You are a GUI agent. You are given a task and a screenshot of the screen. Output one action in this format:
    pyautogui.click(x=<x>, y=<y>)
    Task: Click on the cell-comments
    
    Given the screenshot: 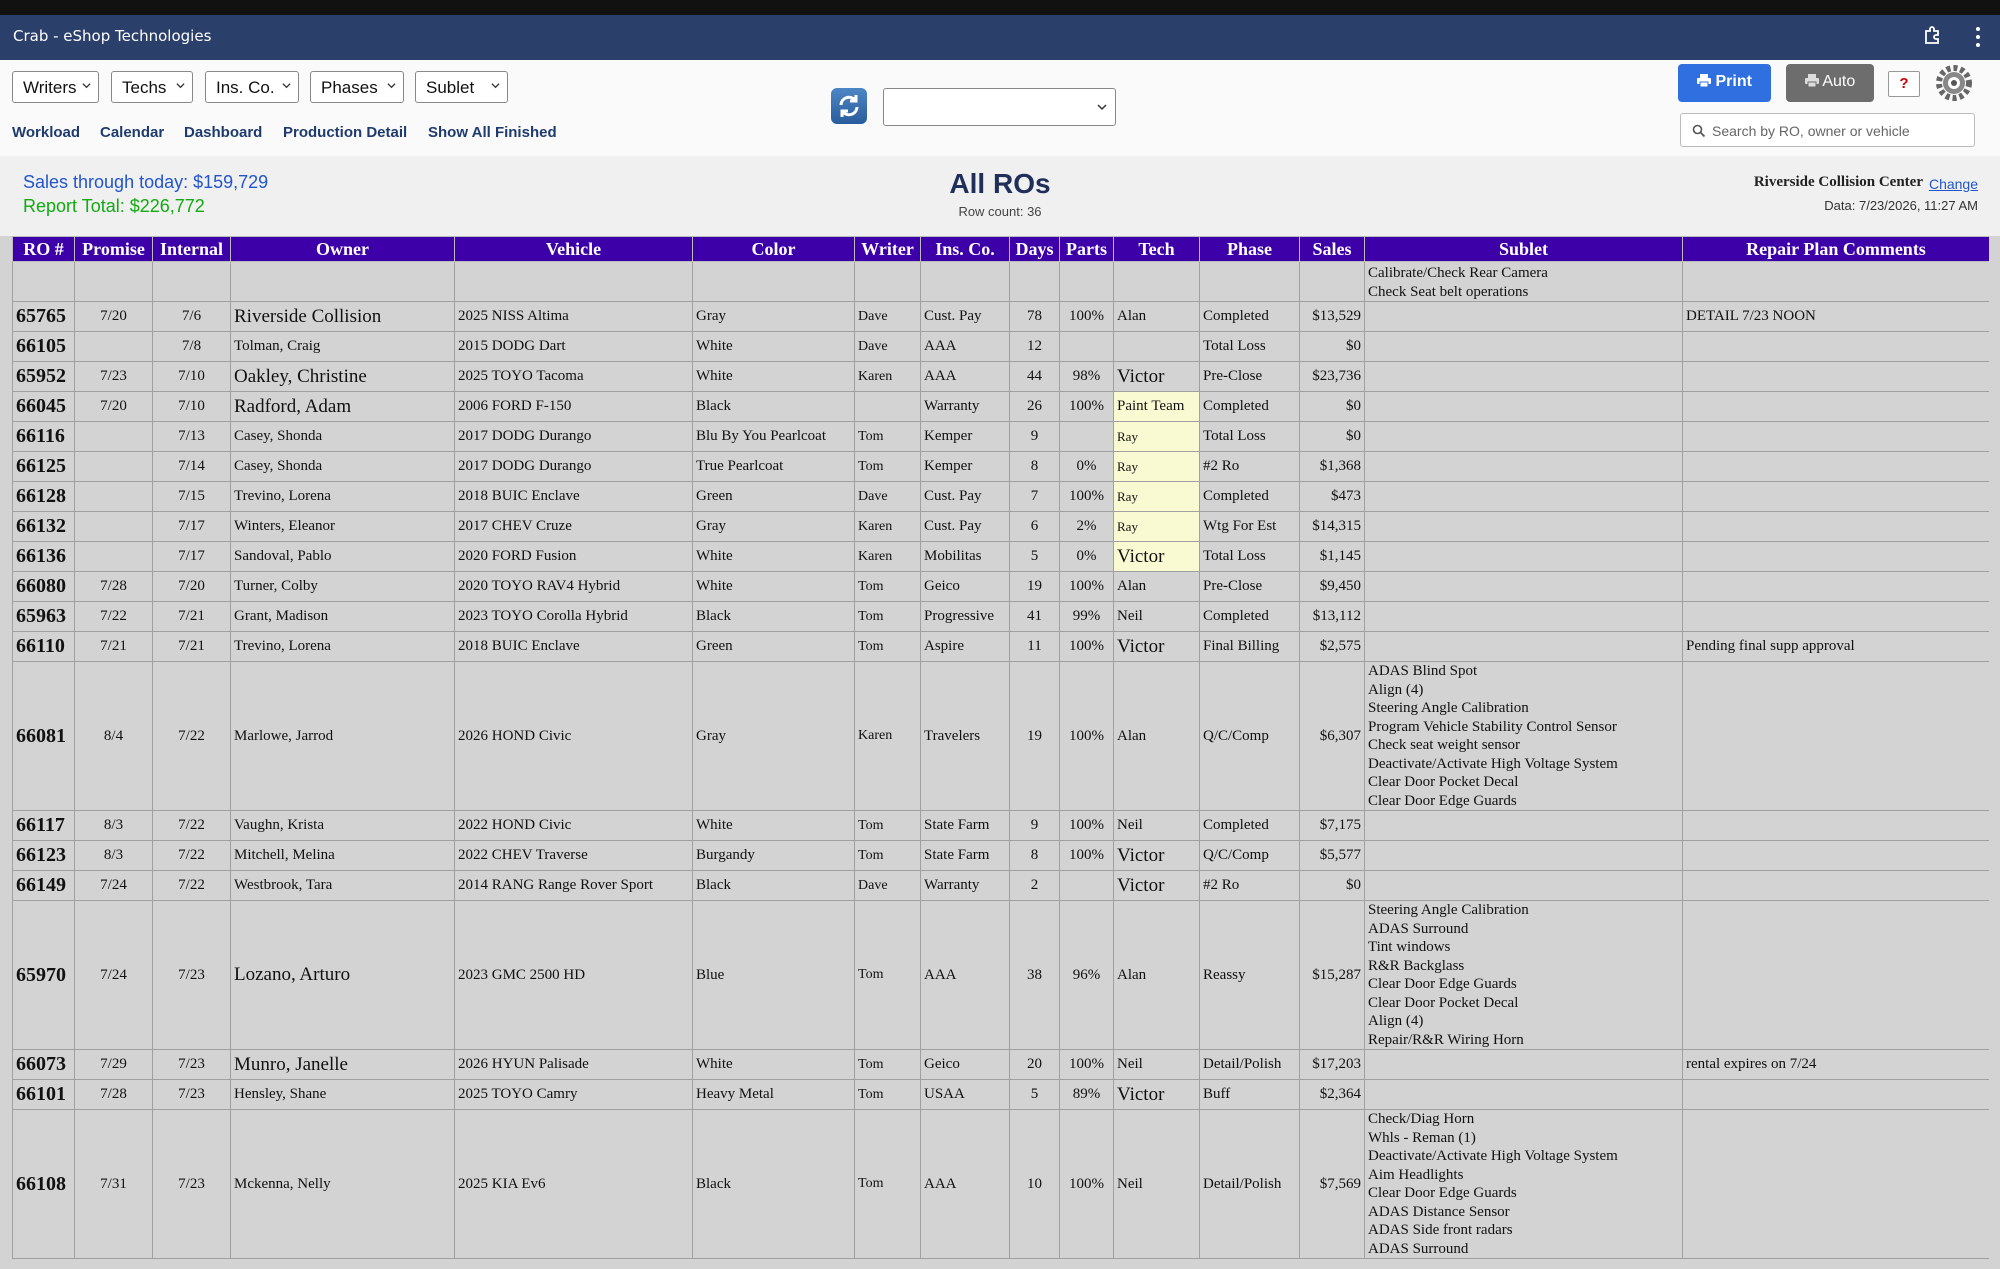 What is the action you would take?
    pyautogui.click(x=1835, y=616)
    